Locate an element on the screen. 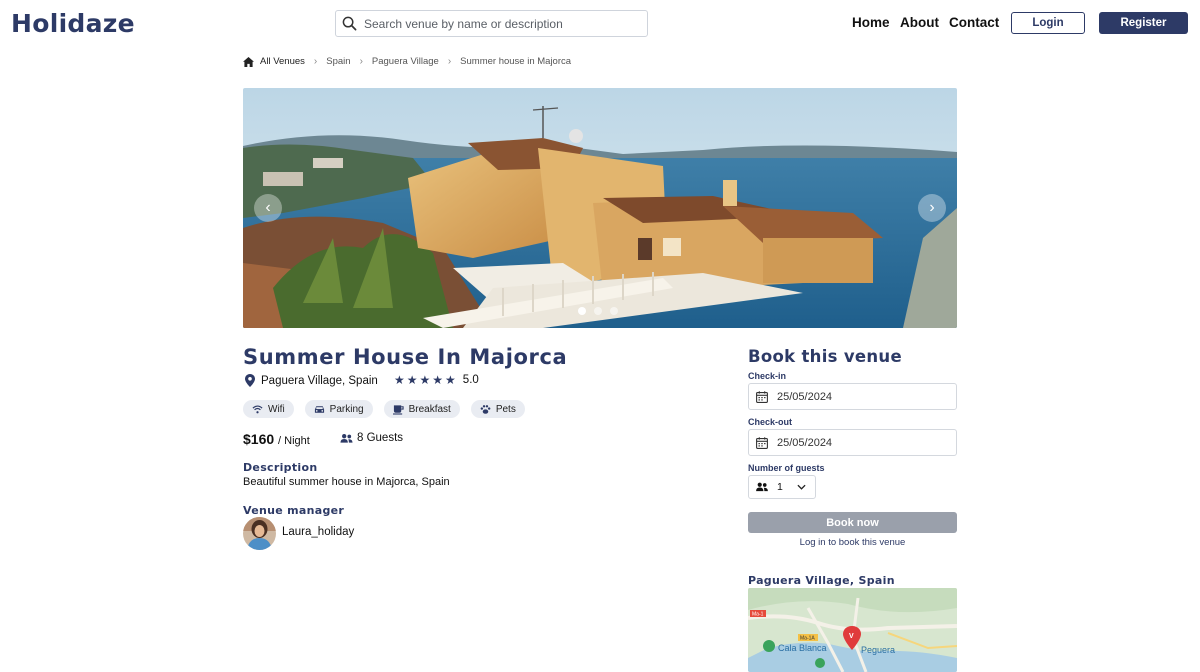  avatar-photo is located at coordinates (259, 533).